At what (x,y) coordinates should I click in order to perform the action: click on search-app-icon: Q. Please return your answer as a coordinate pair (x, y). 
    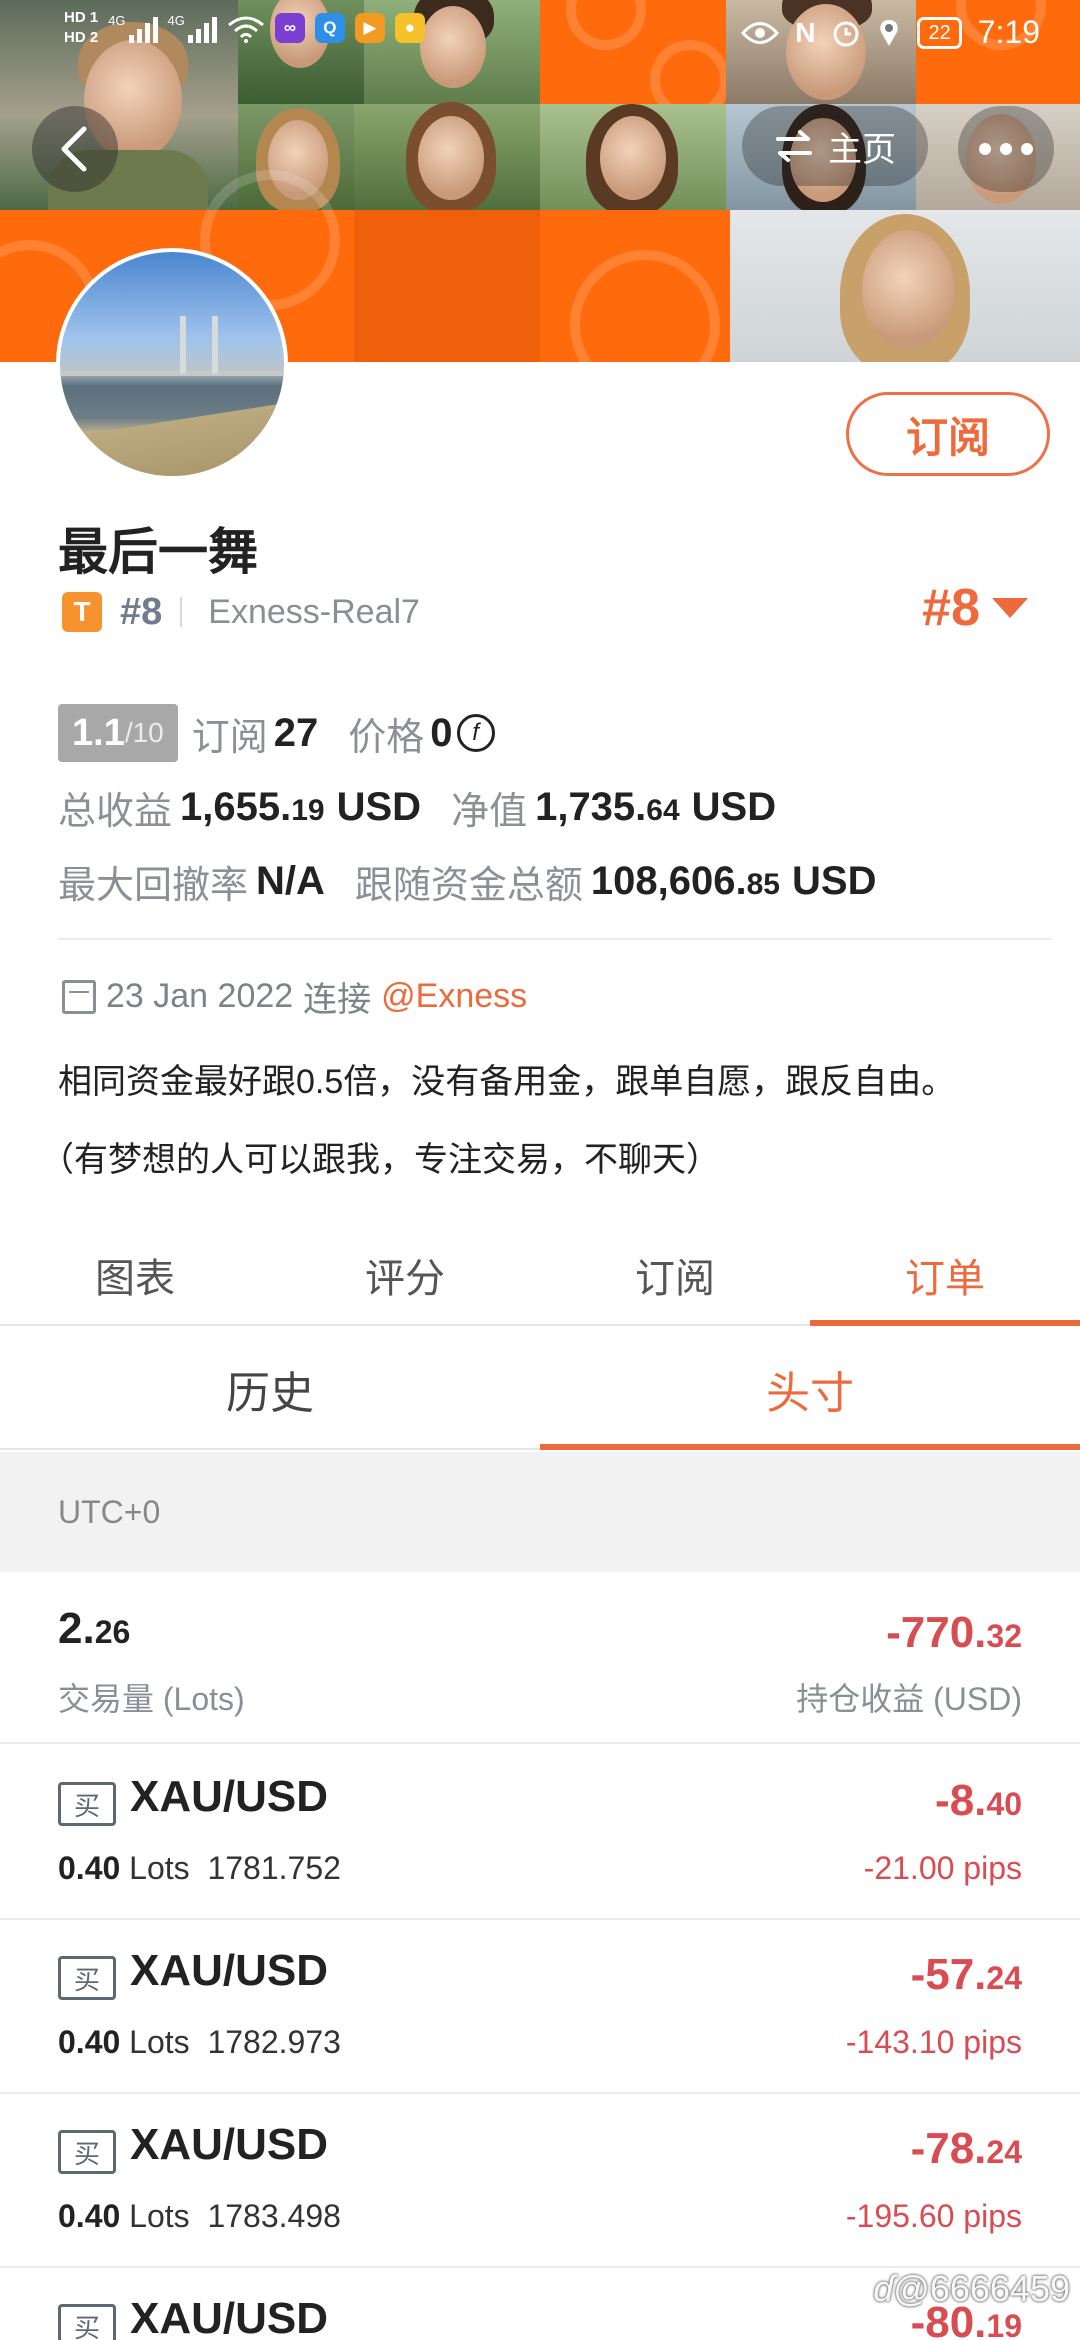
    Looking at the image, I should click on (329, 28).